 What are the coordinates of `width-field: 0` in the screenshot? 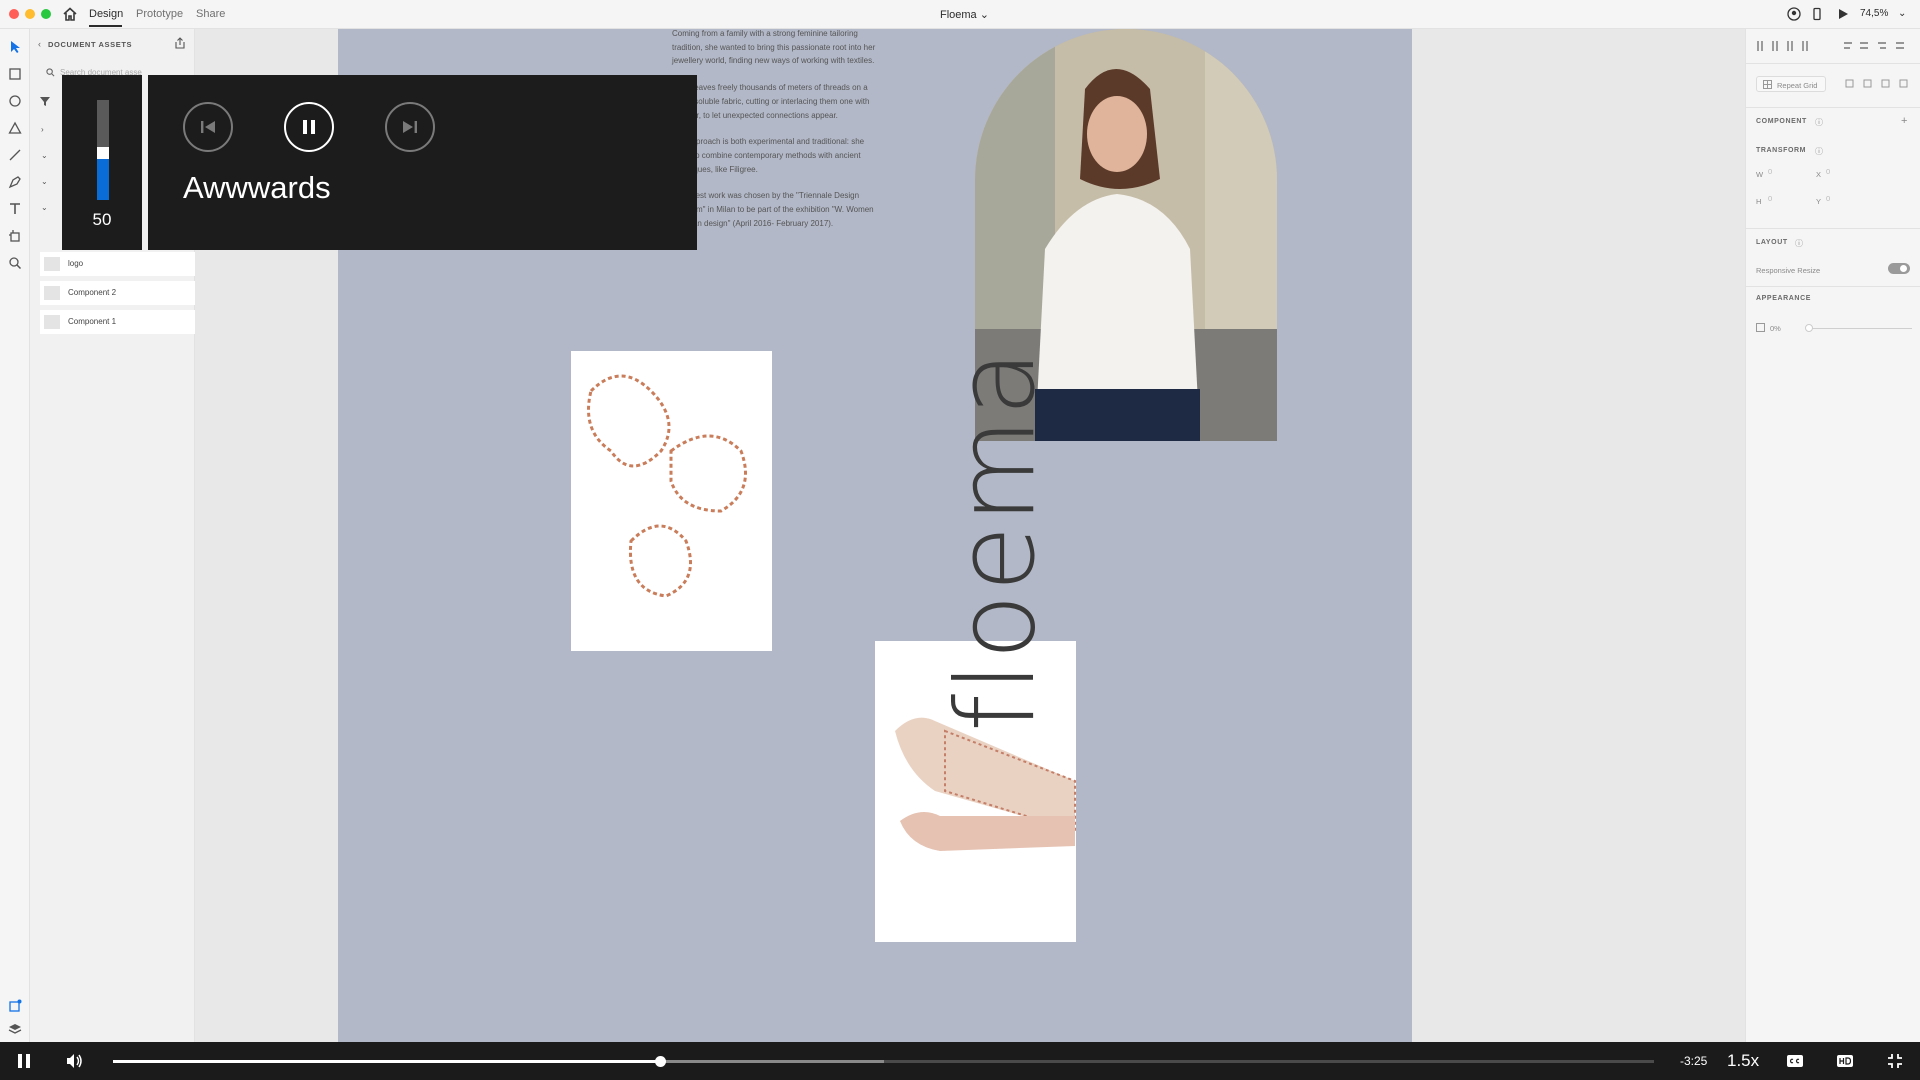 It's located at (1770, 171).